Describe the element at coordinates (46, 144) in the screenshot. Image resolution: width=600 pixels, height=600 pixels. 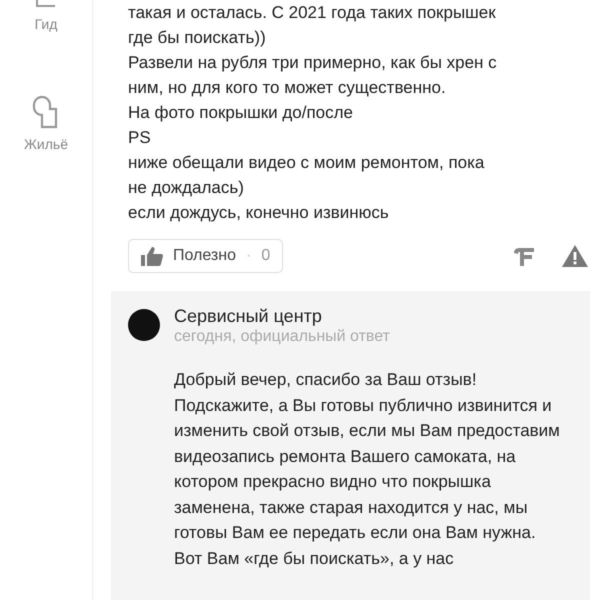
I see `sidebar-label: Жильё` at that location.